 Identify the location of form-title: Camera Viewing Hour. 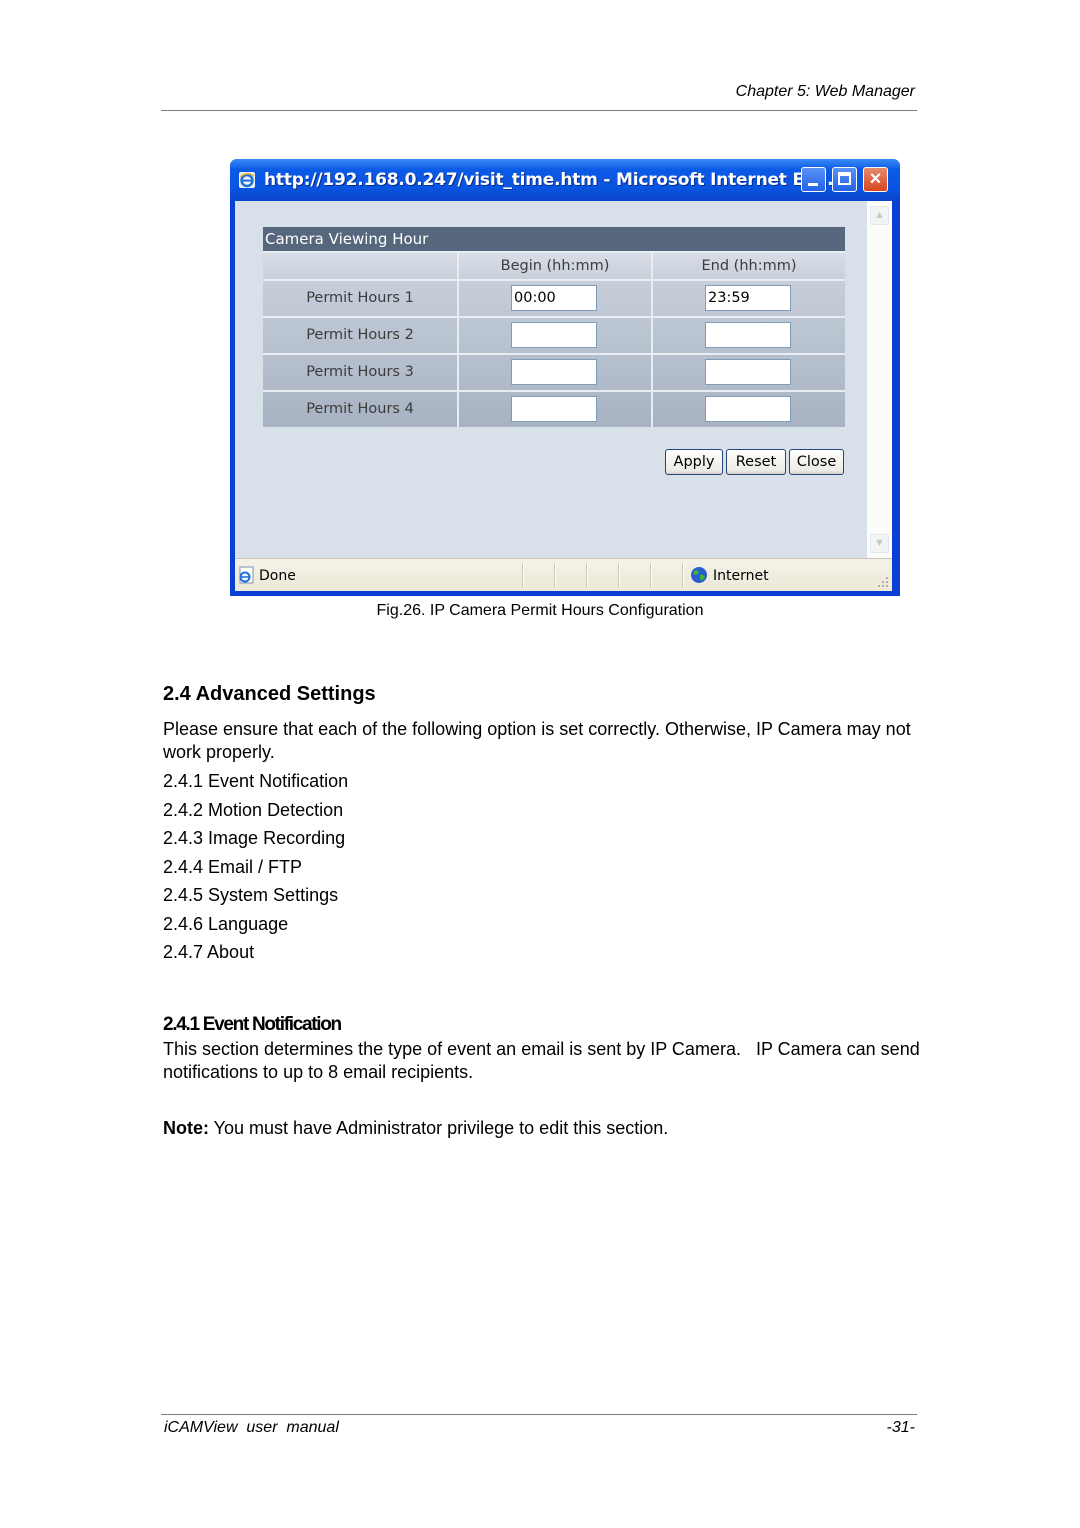
(554, 239).